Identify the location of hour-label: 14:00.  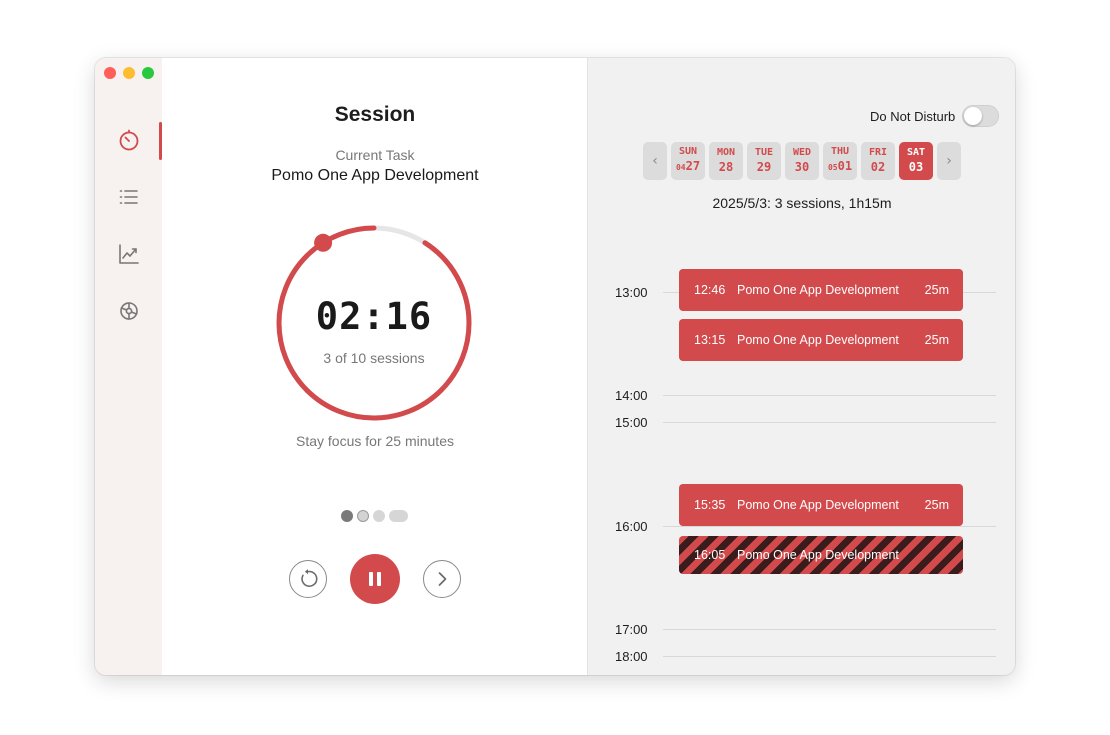
(631, 395).